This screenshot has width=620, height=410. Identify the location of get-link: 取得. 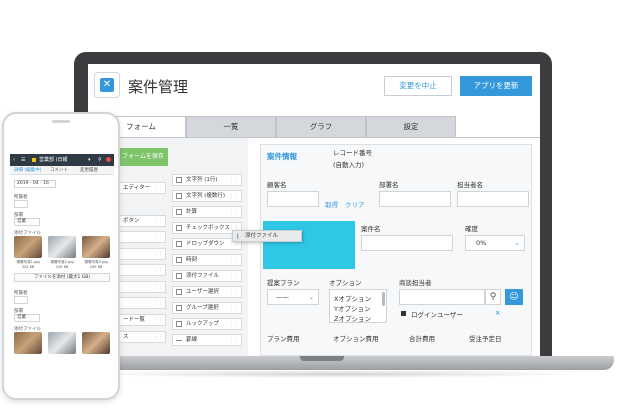
(331, 204).